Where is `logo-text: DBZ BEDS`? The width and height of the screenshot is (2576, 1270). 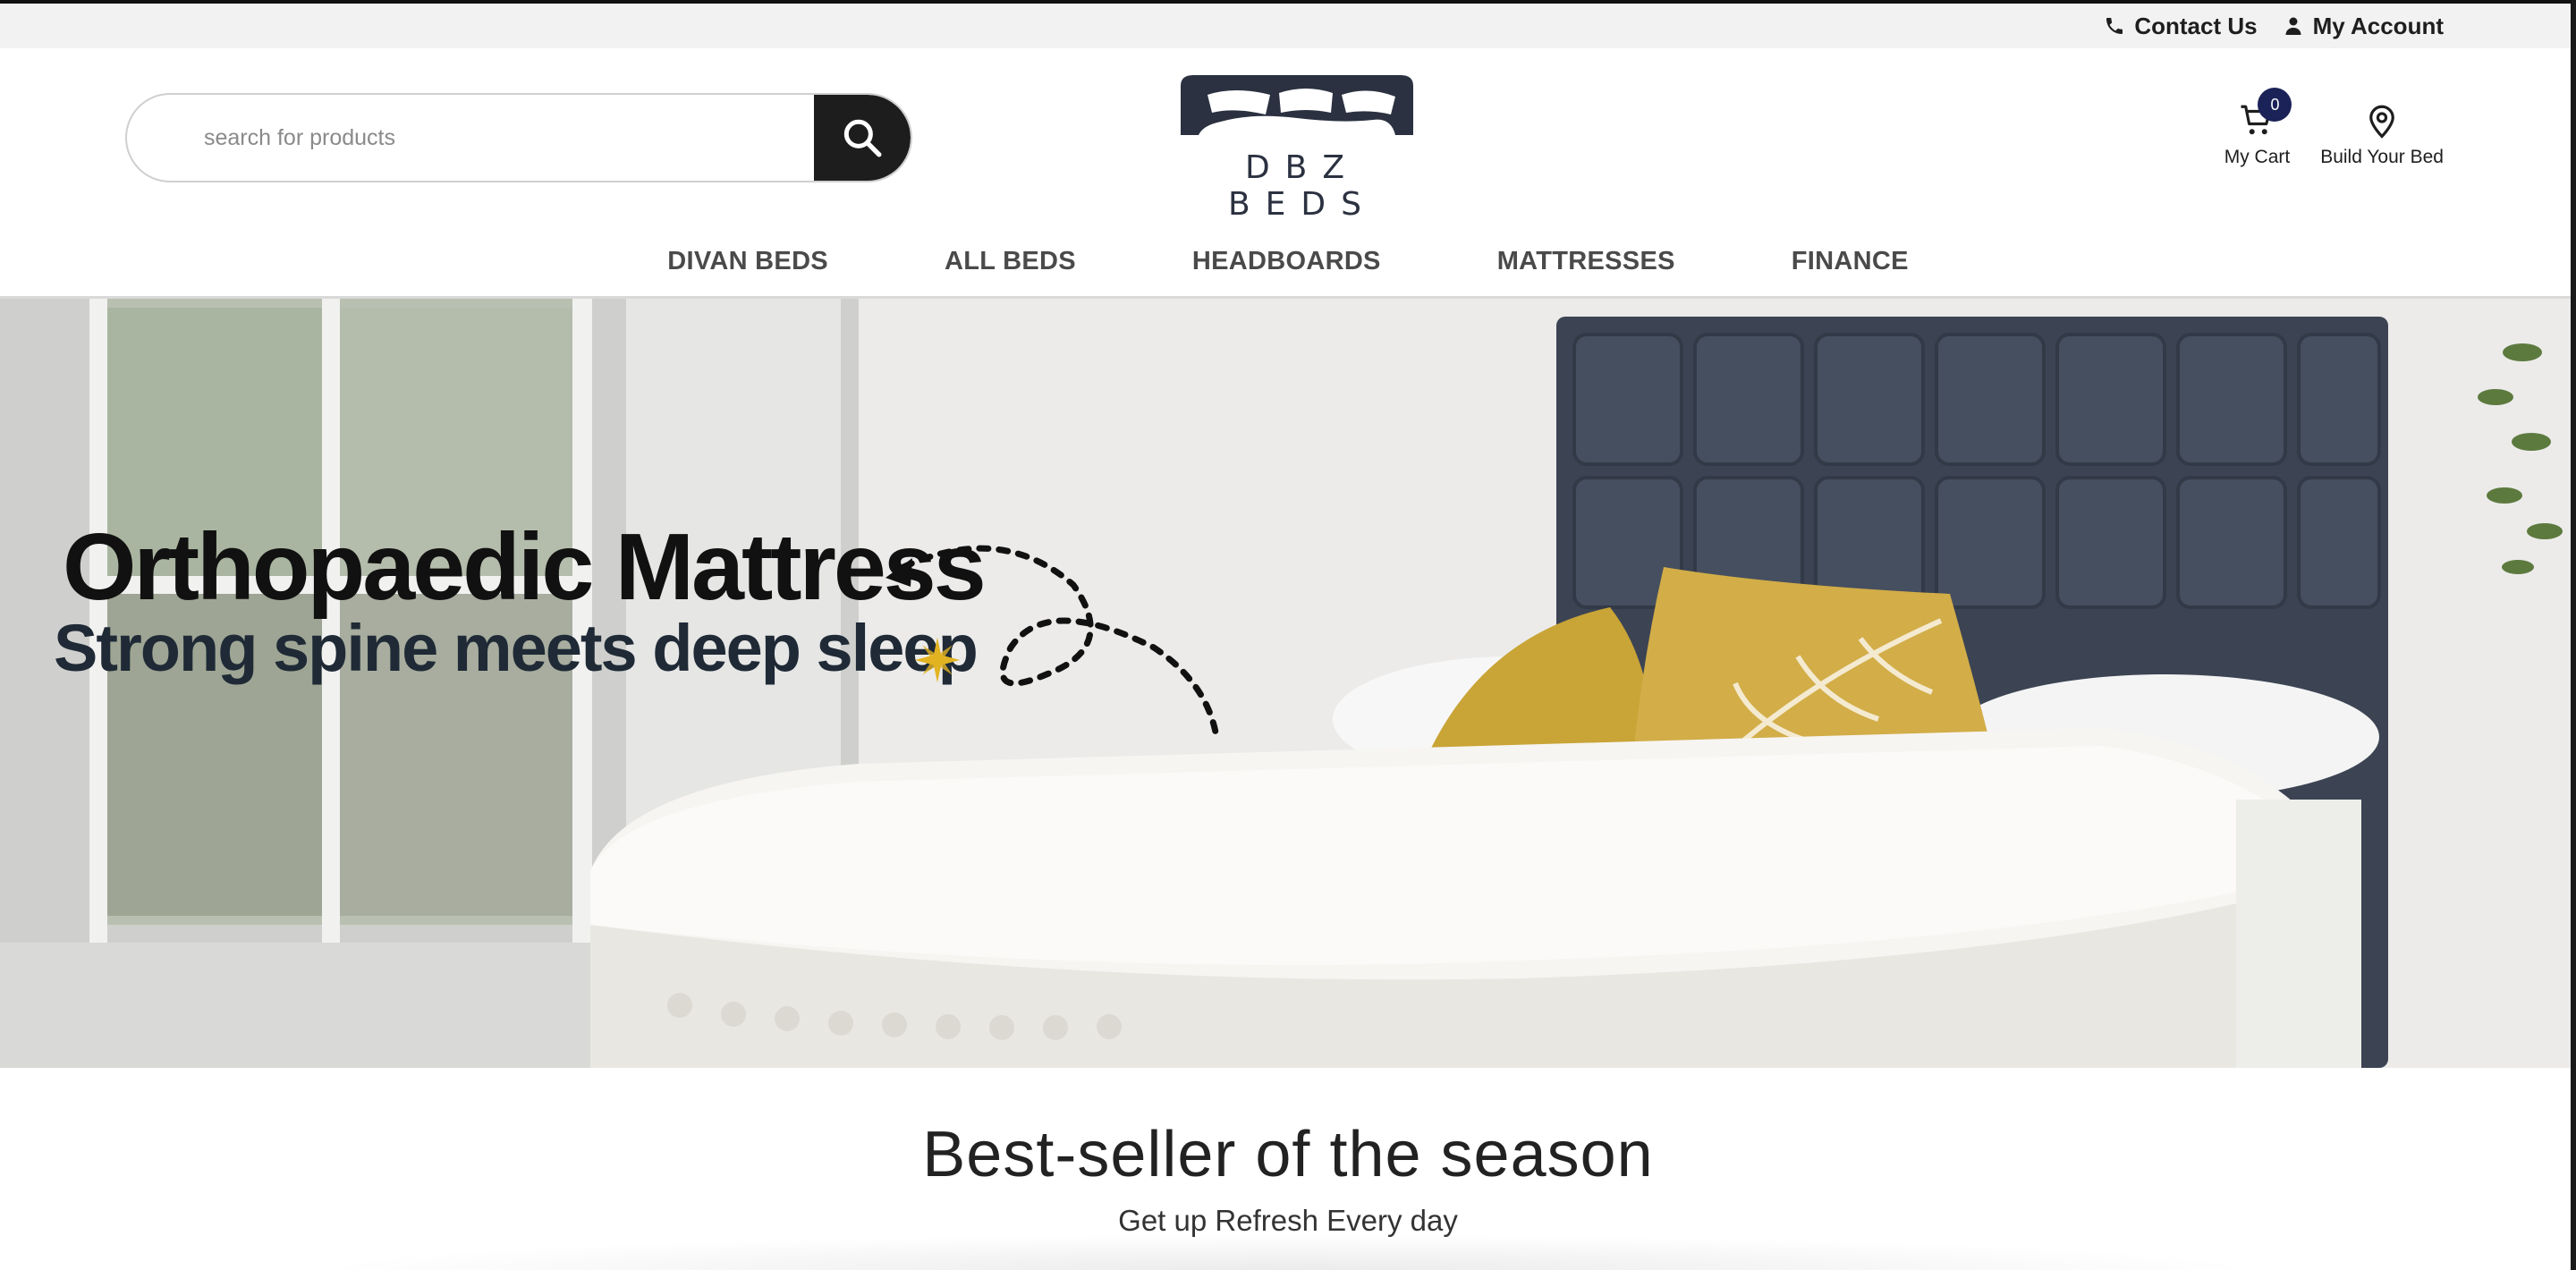
logo-text: DBZ BEDS is located at coordinates (1302, 186).